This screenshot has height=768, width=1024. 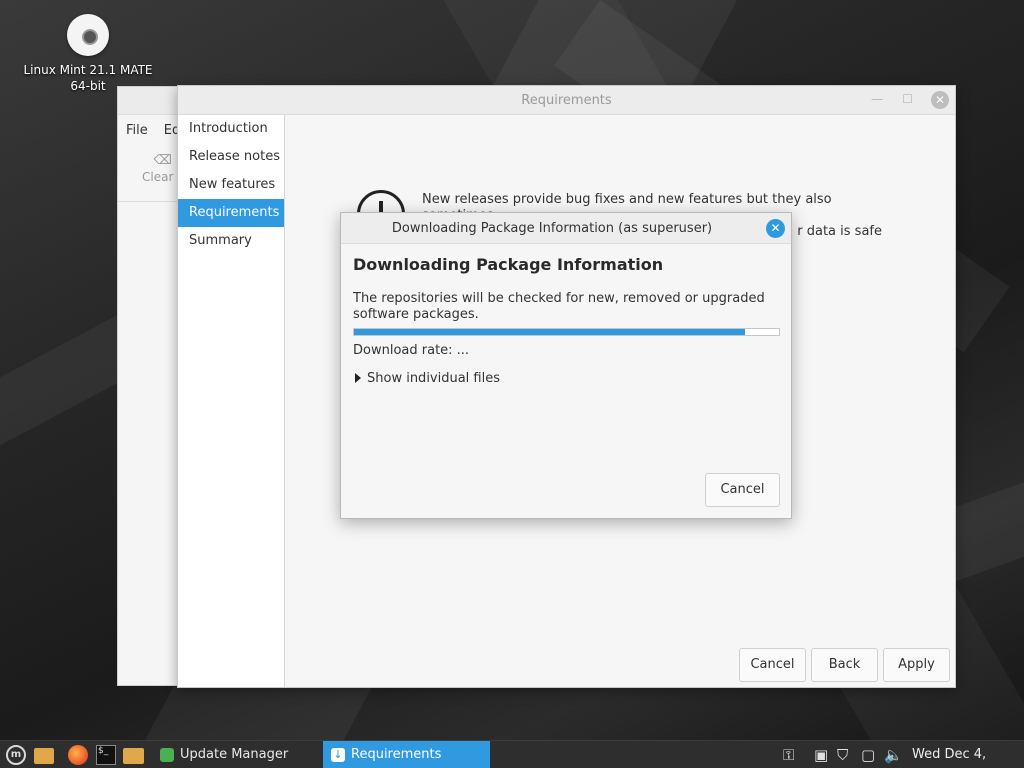 I want to click on task-update-manager: Update Manager, so click(x=237, y=754).